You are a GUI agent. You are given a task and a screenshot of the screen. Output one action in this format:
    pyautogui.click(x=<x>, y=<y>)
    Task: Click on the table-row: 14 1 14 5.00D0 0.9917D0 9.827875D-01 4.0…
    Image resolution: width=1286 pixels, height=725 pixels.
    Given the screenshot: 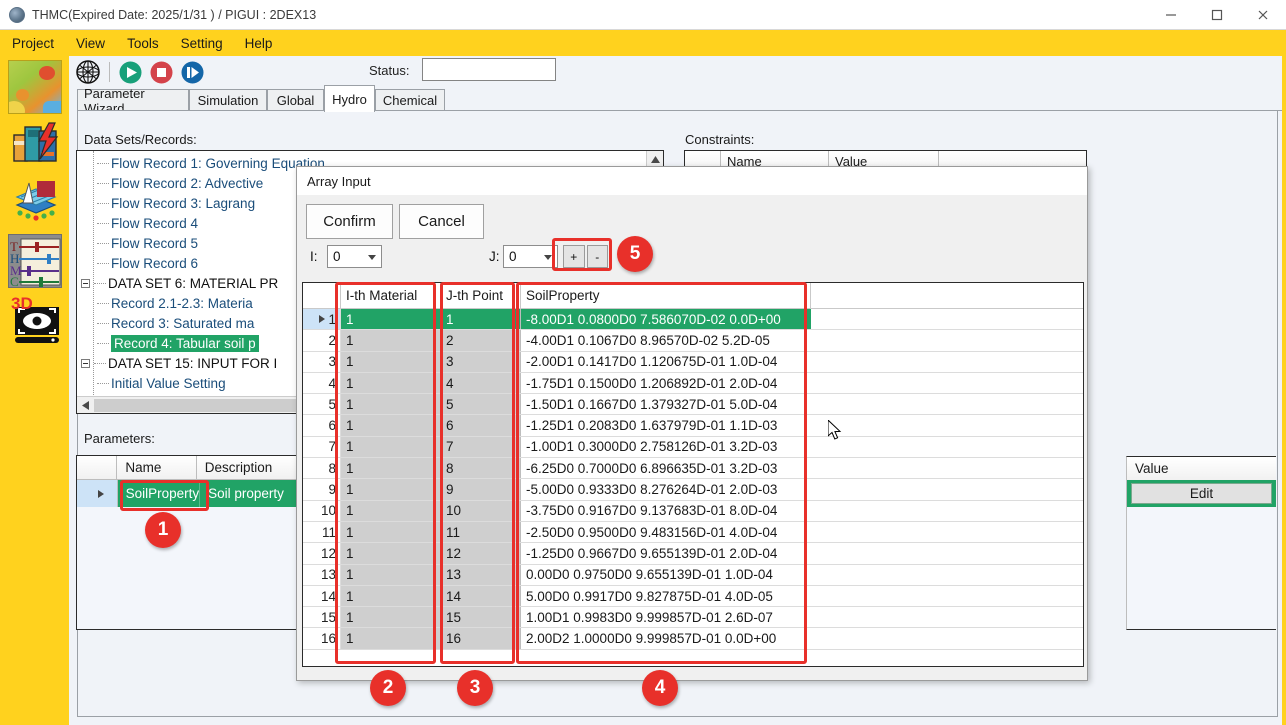 What is the action you would take?
    pyautogui.click(x=693, y=596)
    